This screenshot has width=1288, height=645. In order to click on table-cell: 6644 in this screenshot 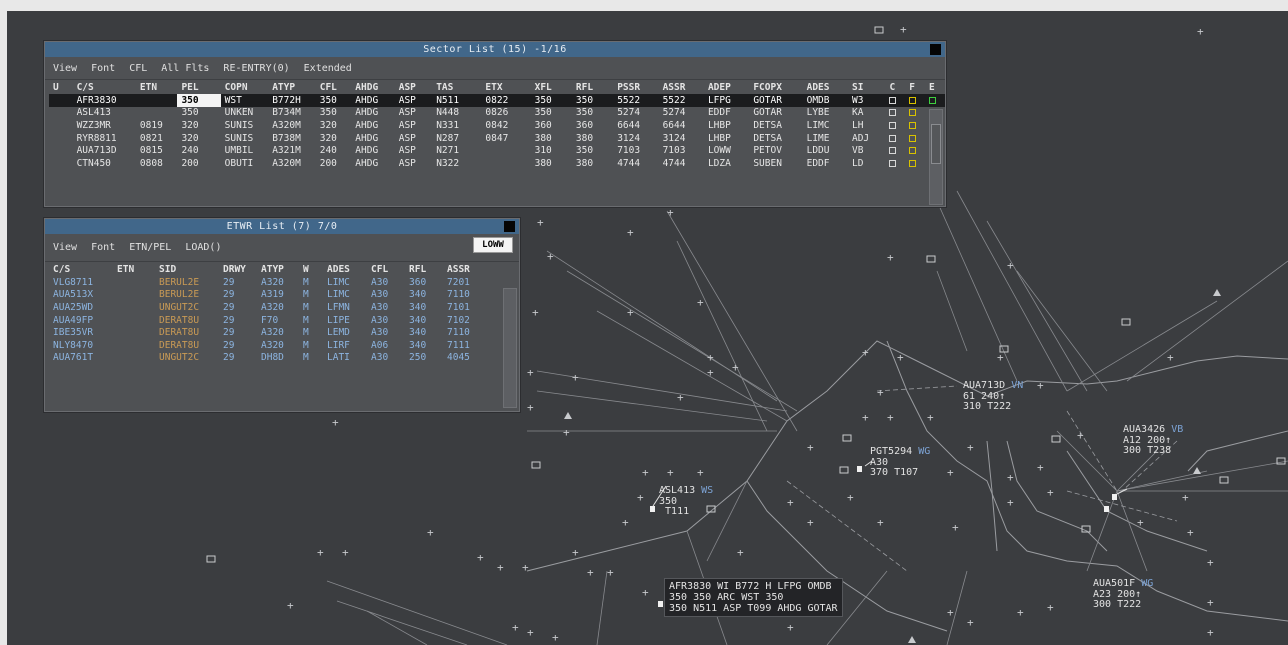, I will do `click(635, 125)`.